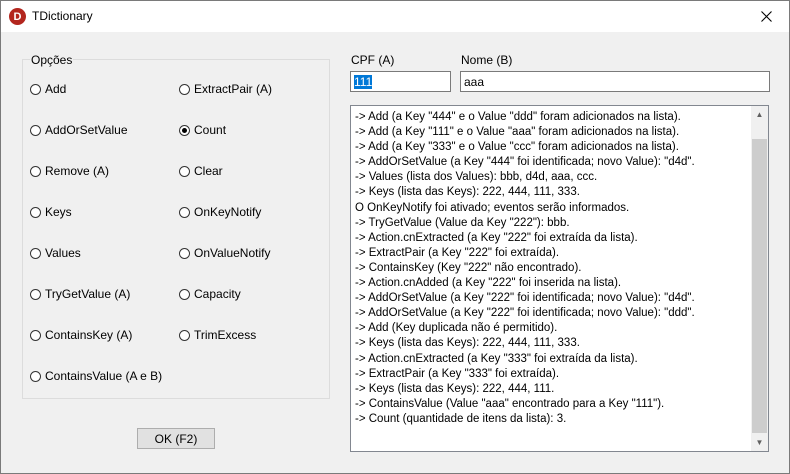 The image size is (790, 474). Describe the element at coordinates (487, 60) in the screenshot. I see `nome-label: Nome (B)` at that location.